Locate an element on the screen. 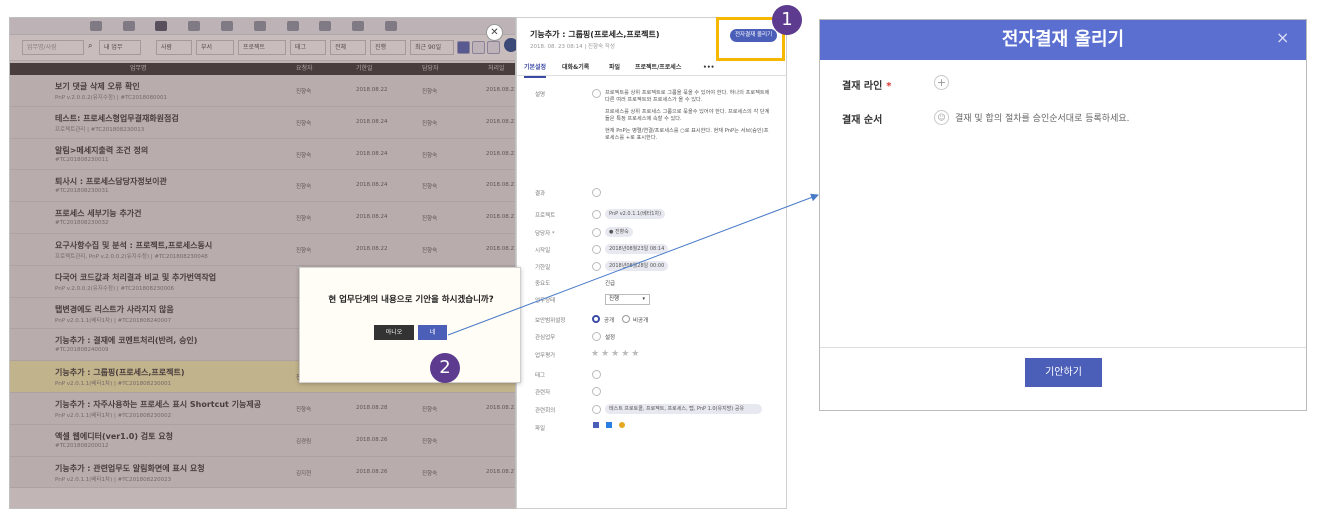 Image resolution: width=1335 pixels, height=527 pixels. submit-draft-button: 기안하기 is located at coordinates (1063, 372).